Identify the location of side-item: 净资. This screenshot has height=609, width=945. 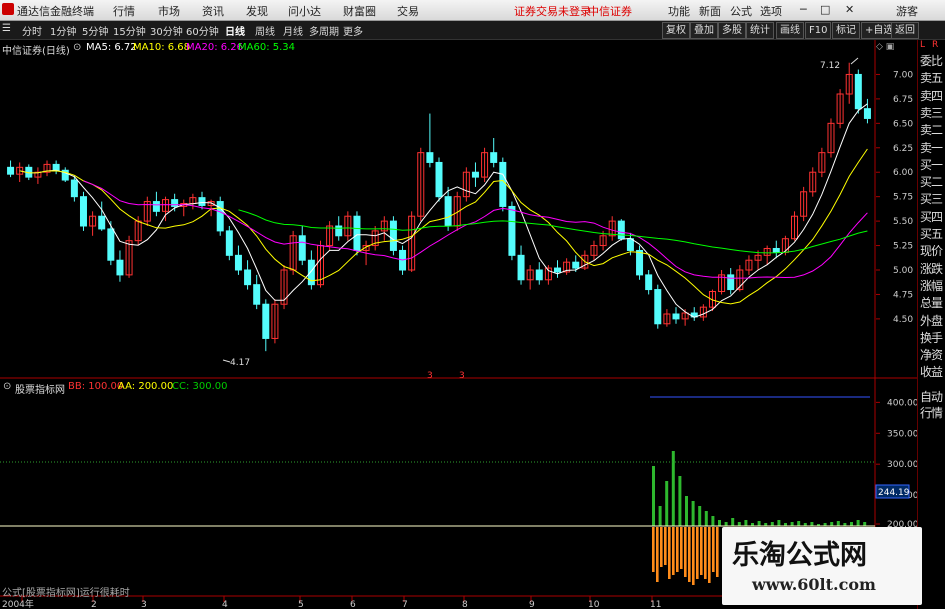
(932, 354).